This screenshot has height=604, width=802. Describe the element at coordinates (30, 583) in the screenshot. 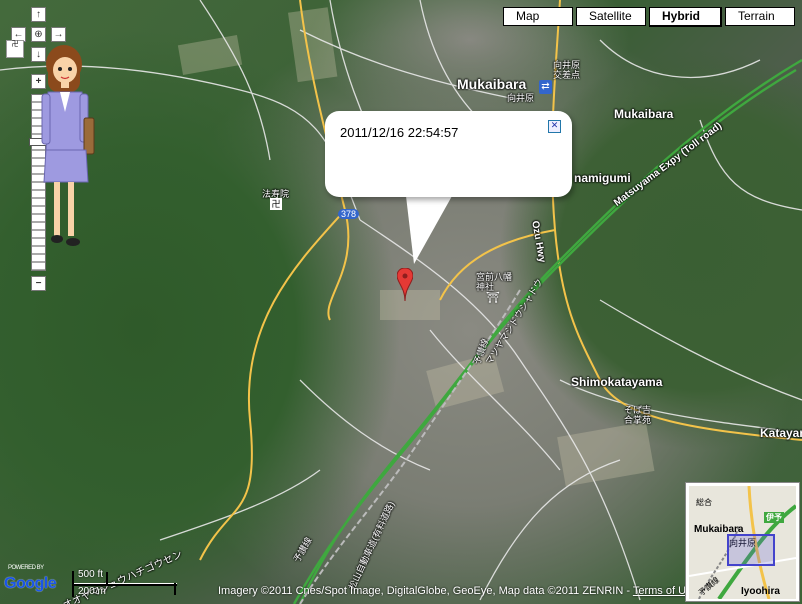

I see `google-logo-text: Google` at that location.